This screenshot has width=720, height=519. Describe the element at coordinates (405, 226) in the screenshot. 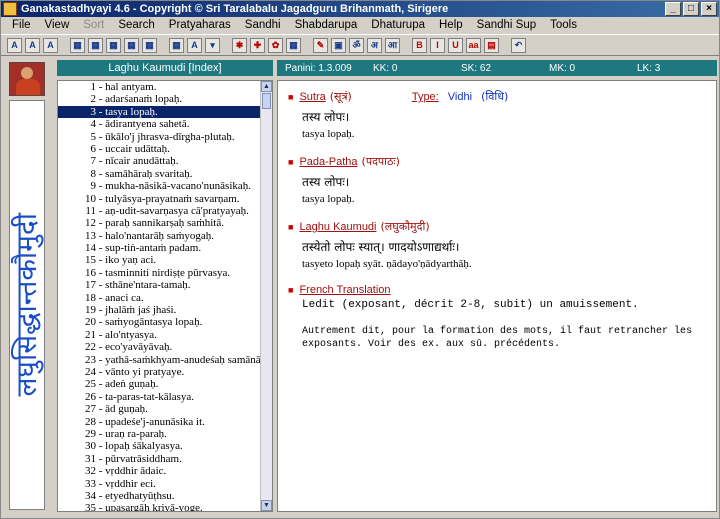

I see `laghu-label-dev: (लघुकौमुदी)` at that location.